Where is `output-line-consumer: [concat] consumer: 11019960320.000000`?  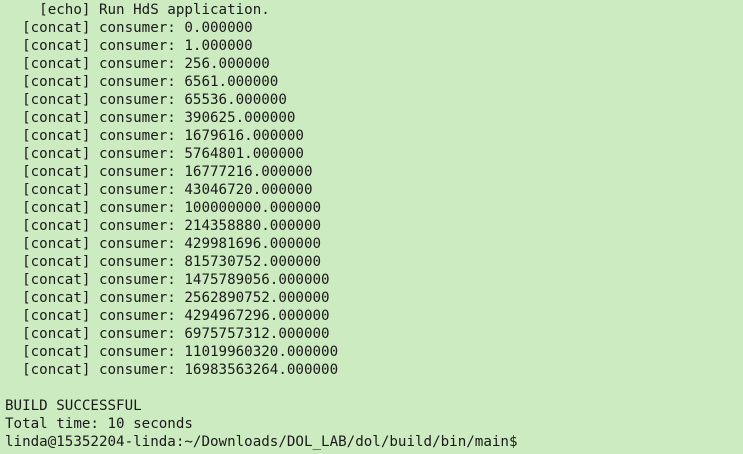
output-line-consumer: [concat] consumer: 11019960320.000000 is located at coordinates (172, 352).